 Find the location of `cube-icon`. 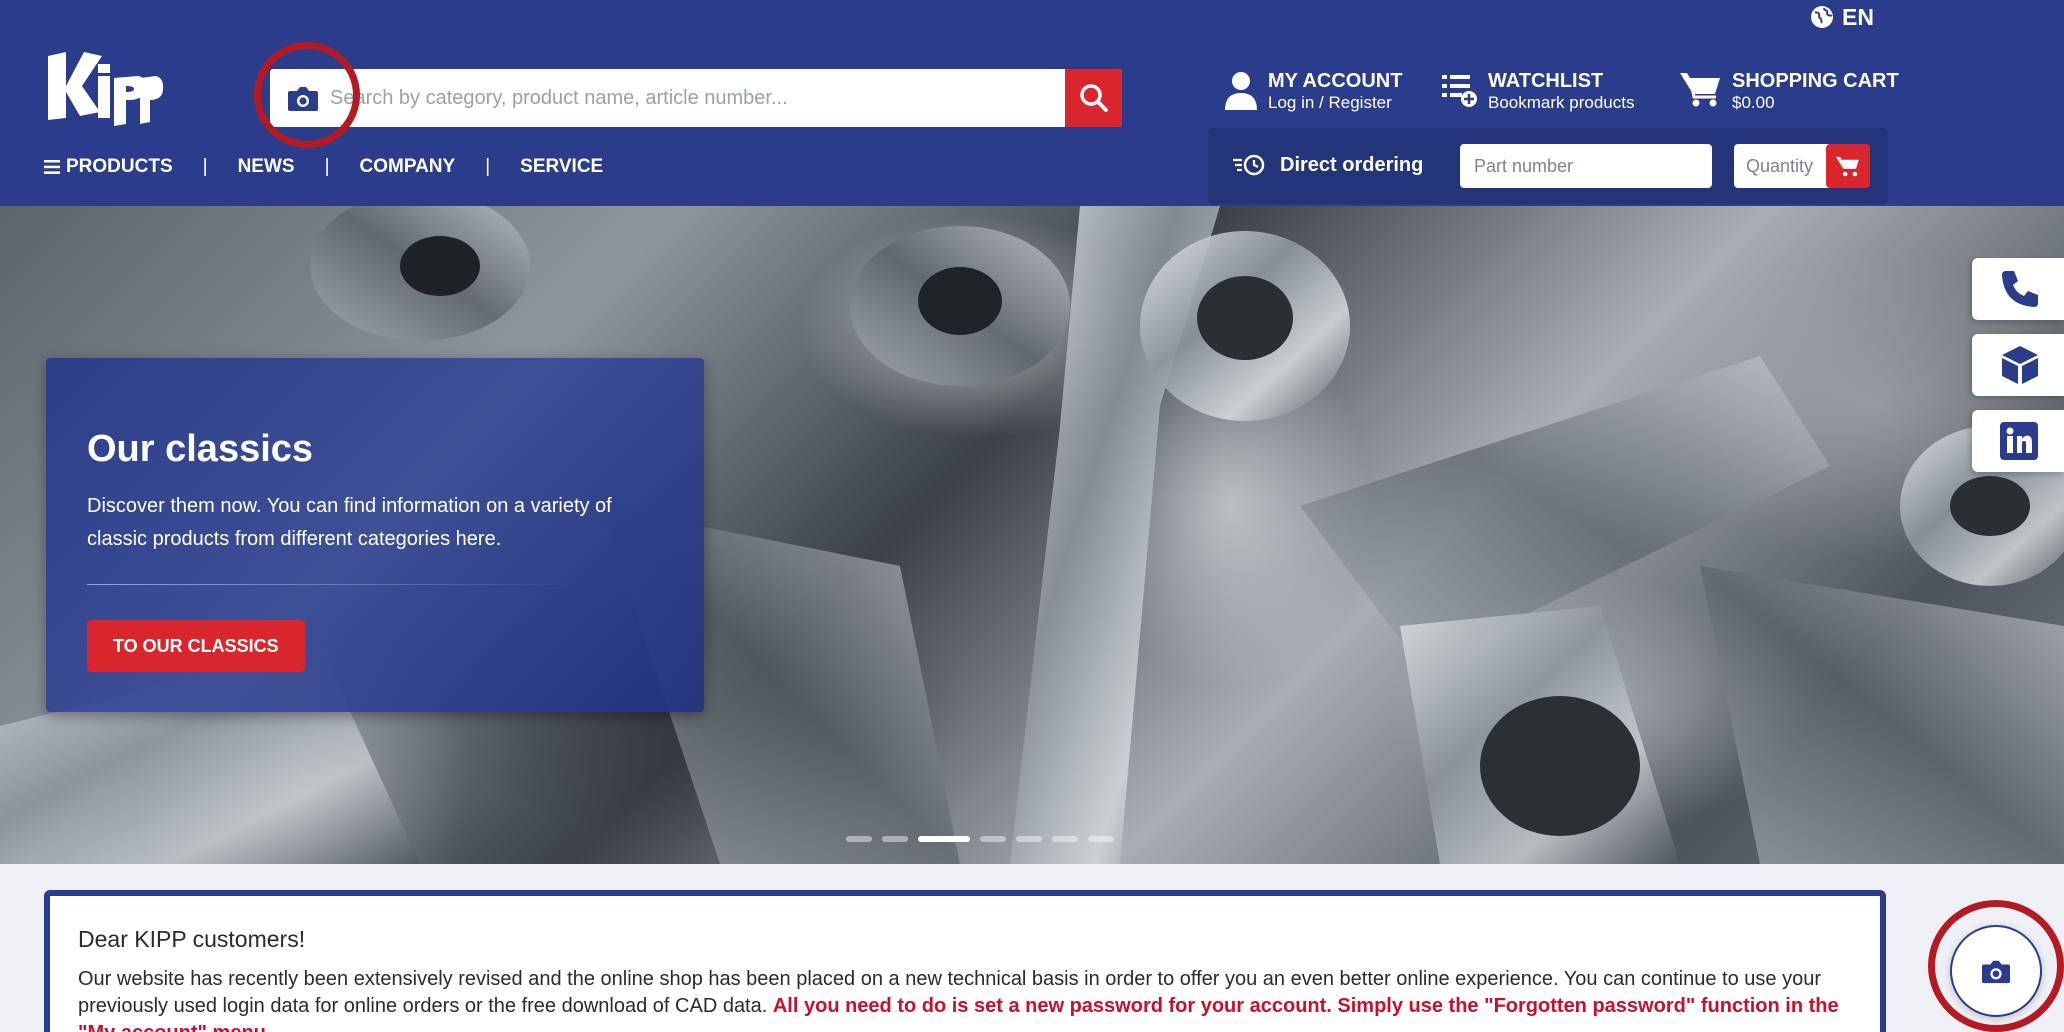

cube-icon is located at coordinates (2020, 365).